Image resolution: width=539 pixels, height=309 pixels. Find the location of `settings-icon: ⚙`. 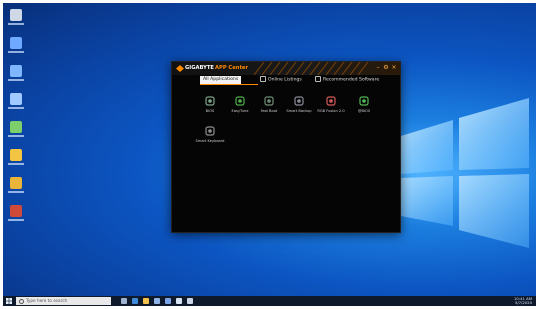

settings-icon: ⚙ is located at coordinates (386, 68).